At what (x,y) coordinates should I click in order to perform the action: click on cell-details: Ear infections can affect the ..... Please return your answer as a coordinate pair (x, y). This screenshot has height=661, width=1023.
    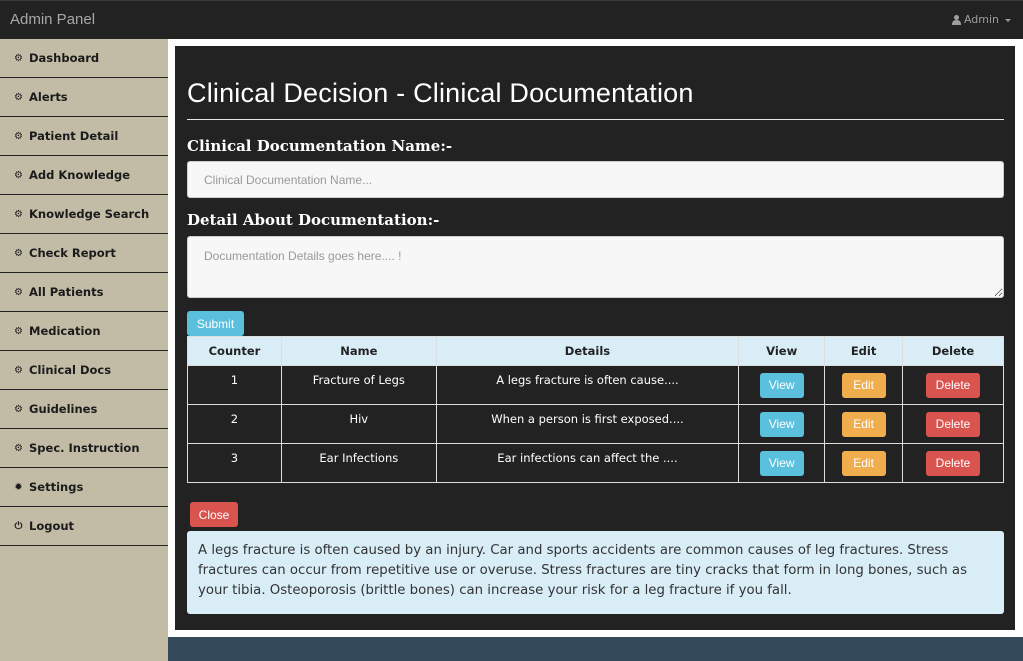
    Looking at the image, I should click on (587, 463).